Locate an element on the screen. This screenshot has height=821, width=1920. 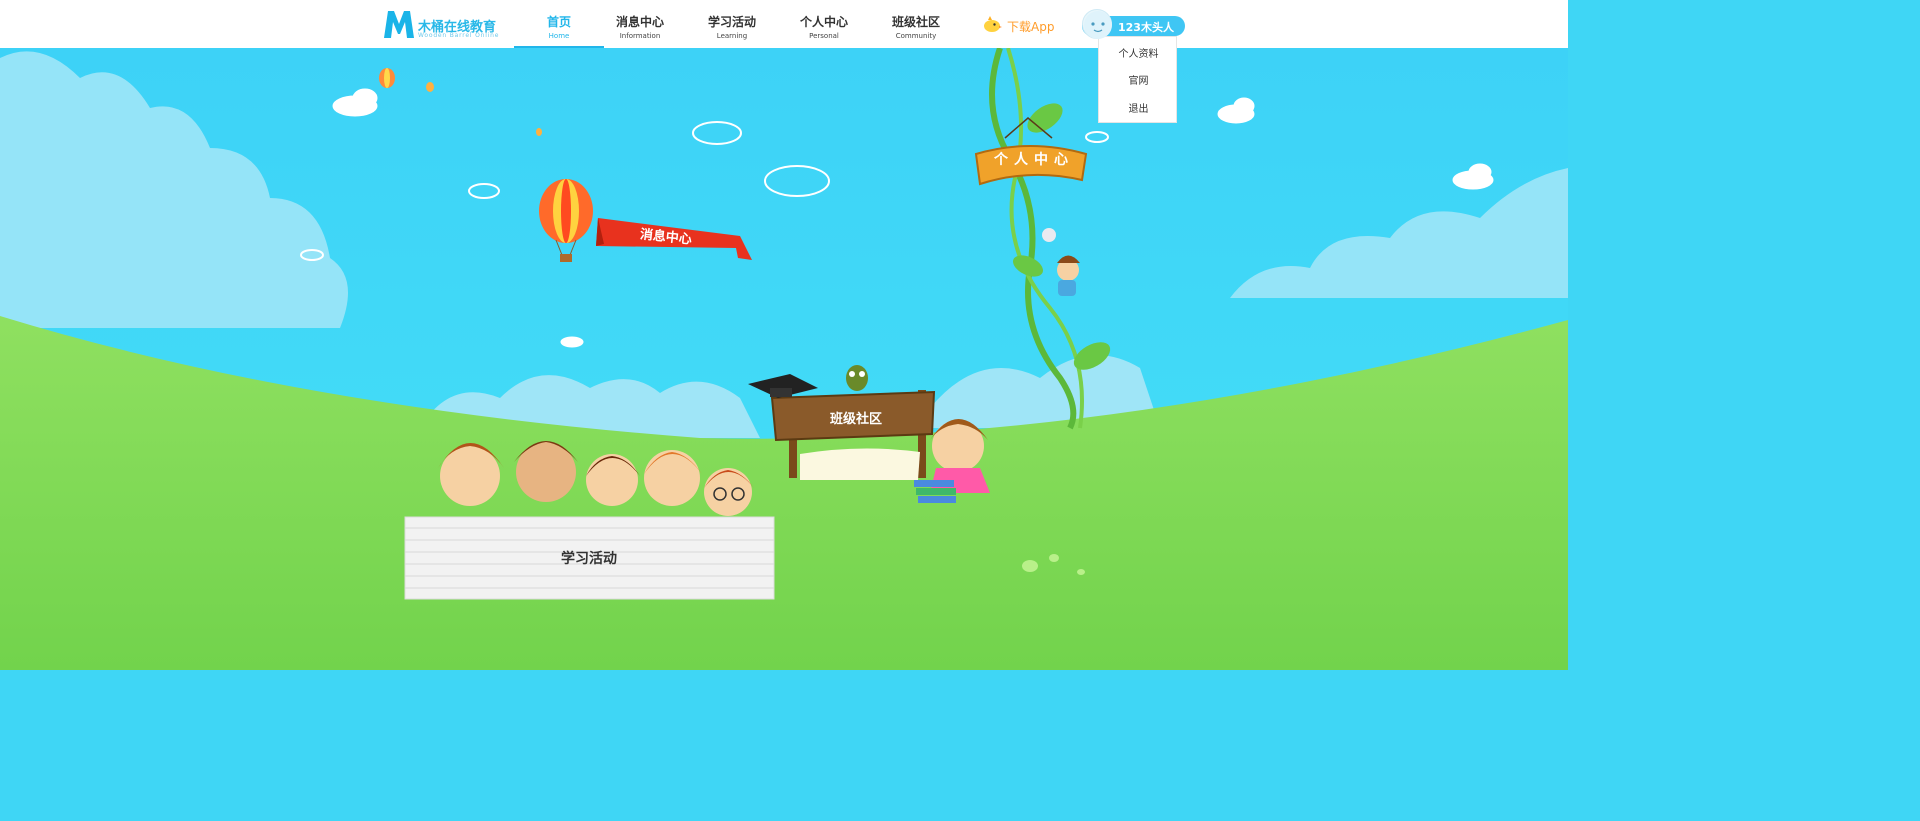
nav-home-sublabel: Home is located at coordinates (559, 36).